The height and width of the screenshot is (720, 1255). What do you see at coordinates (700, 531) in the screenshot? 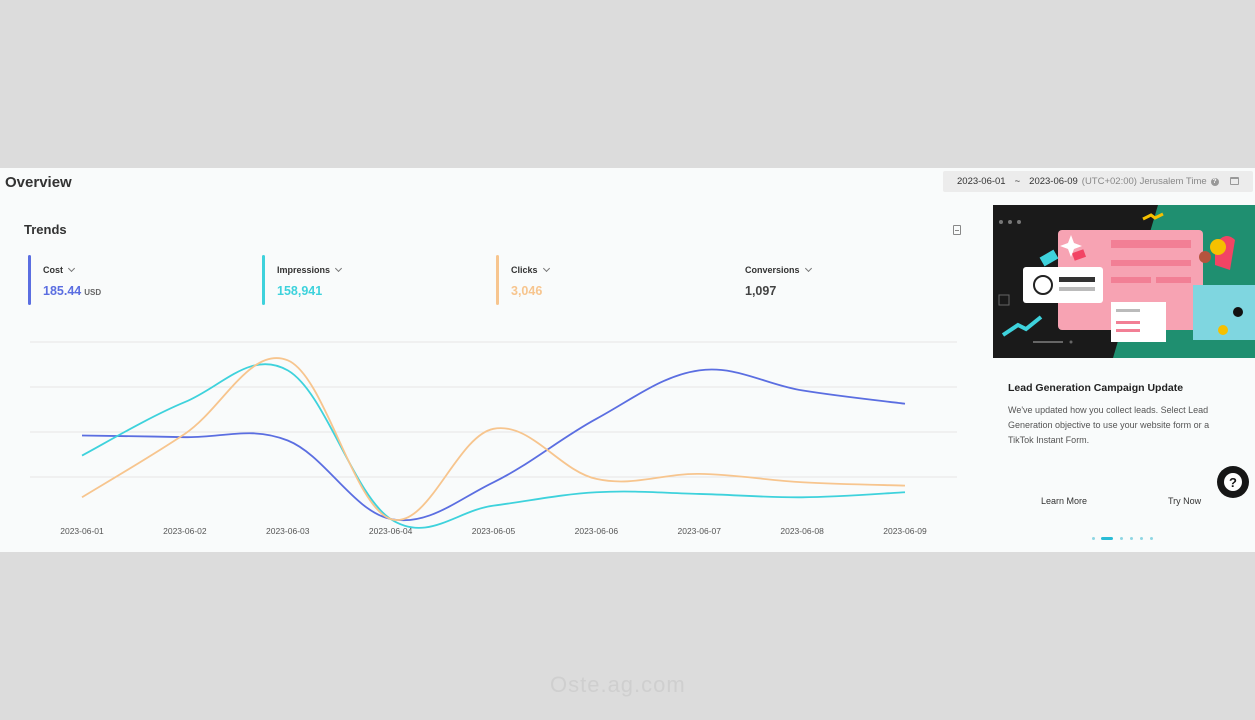
I see `x-tick-label: 2023-06-07` at bounding box center [700, 531].